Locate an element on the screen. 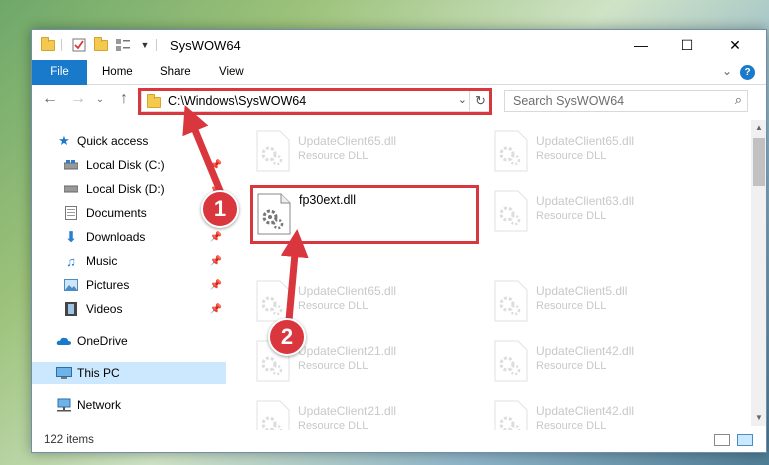 The height and width of the screenshot is (465, 769). sidebar-item-label: This PC is located at coordinates (98, 373).